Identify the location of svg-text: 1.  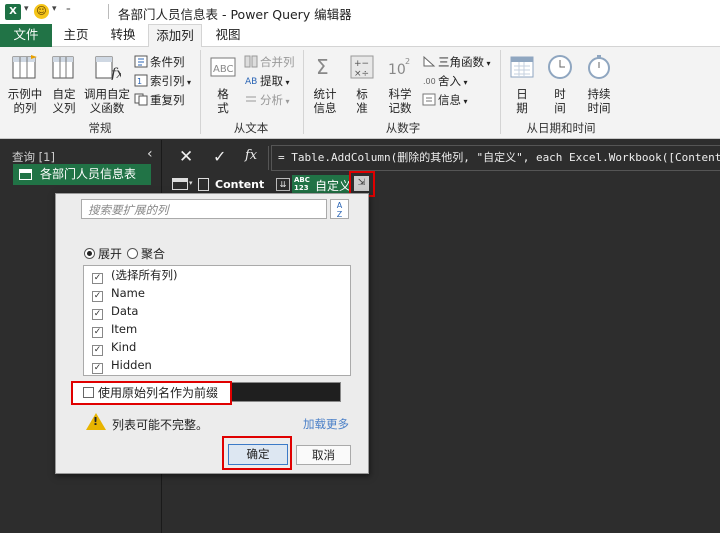
(139, 81).